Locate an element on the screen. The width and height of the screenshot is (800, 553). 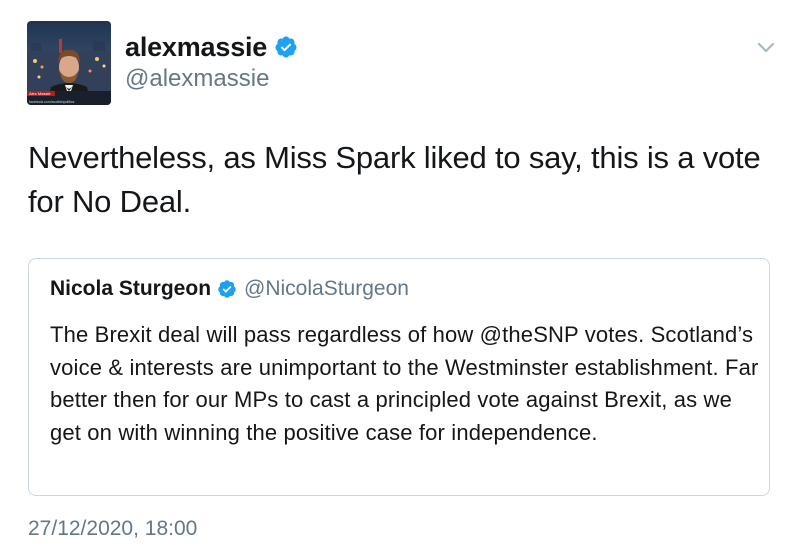
tweet-timestamp: 27/12/2020, 18:00 is located at coordinates (112, 529).